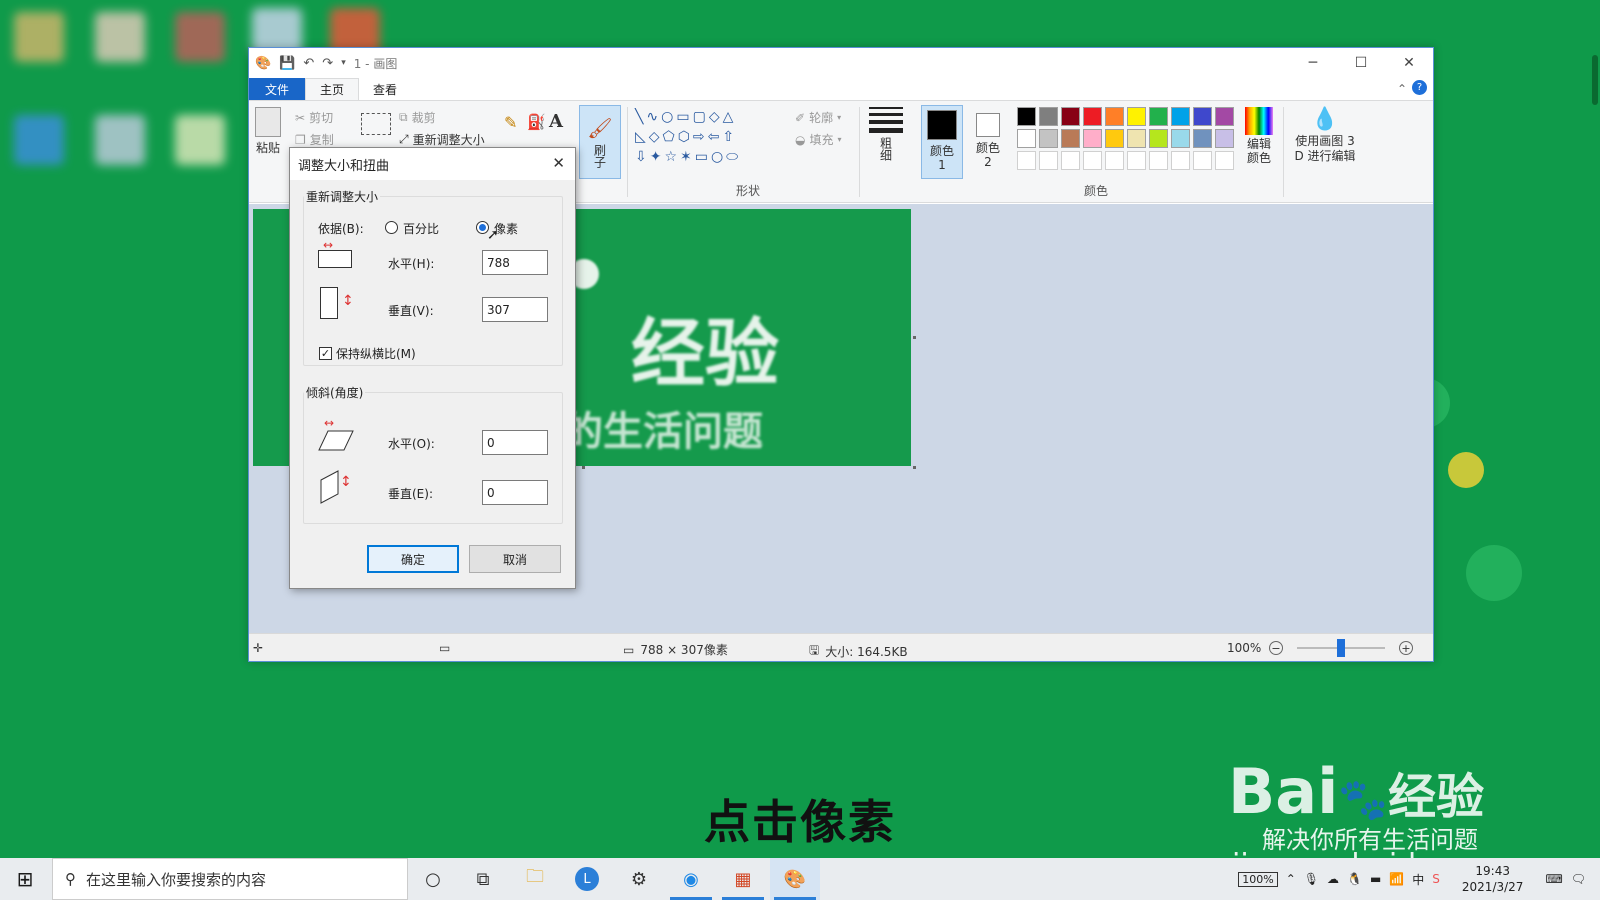 The image size is (1600, 900). What do you see at coordinates (314, 139) in the screenshot?
I see `copy-button: ❐ 复制` at bounding box center [314, 139].